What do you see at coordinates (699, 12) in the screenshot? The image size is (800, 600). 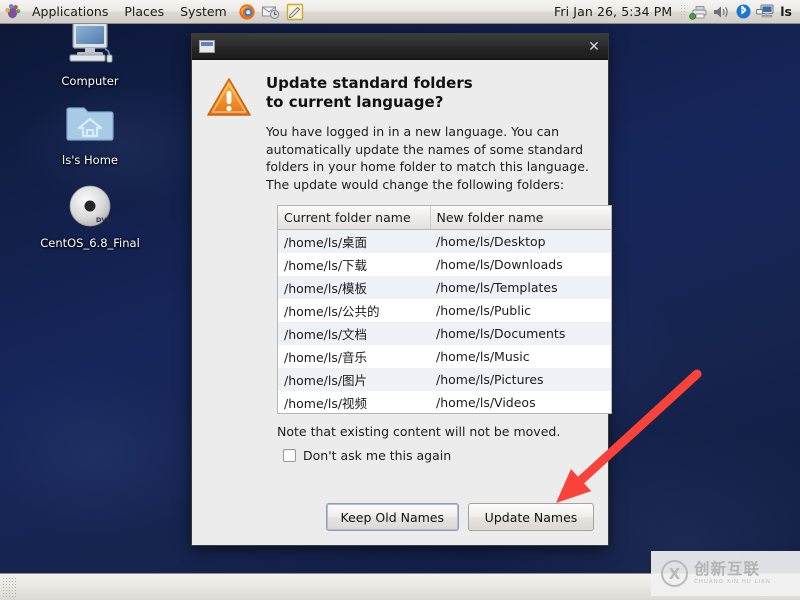 I see `network-printer-icon` at bounding box center [699, 12].